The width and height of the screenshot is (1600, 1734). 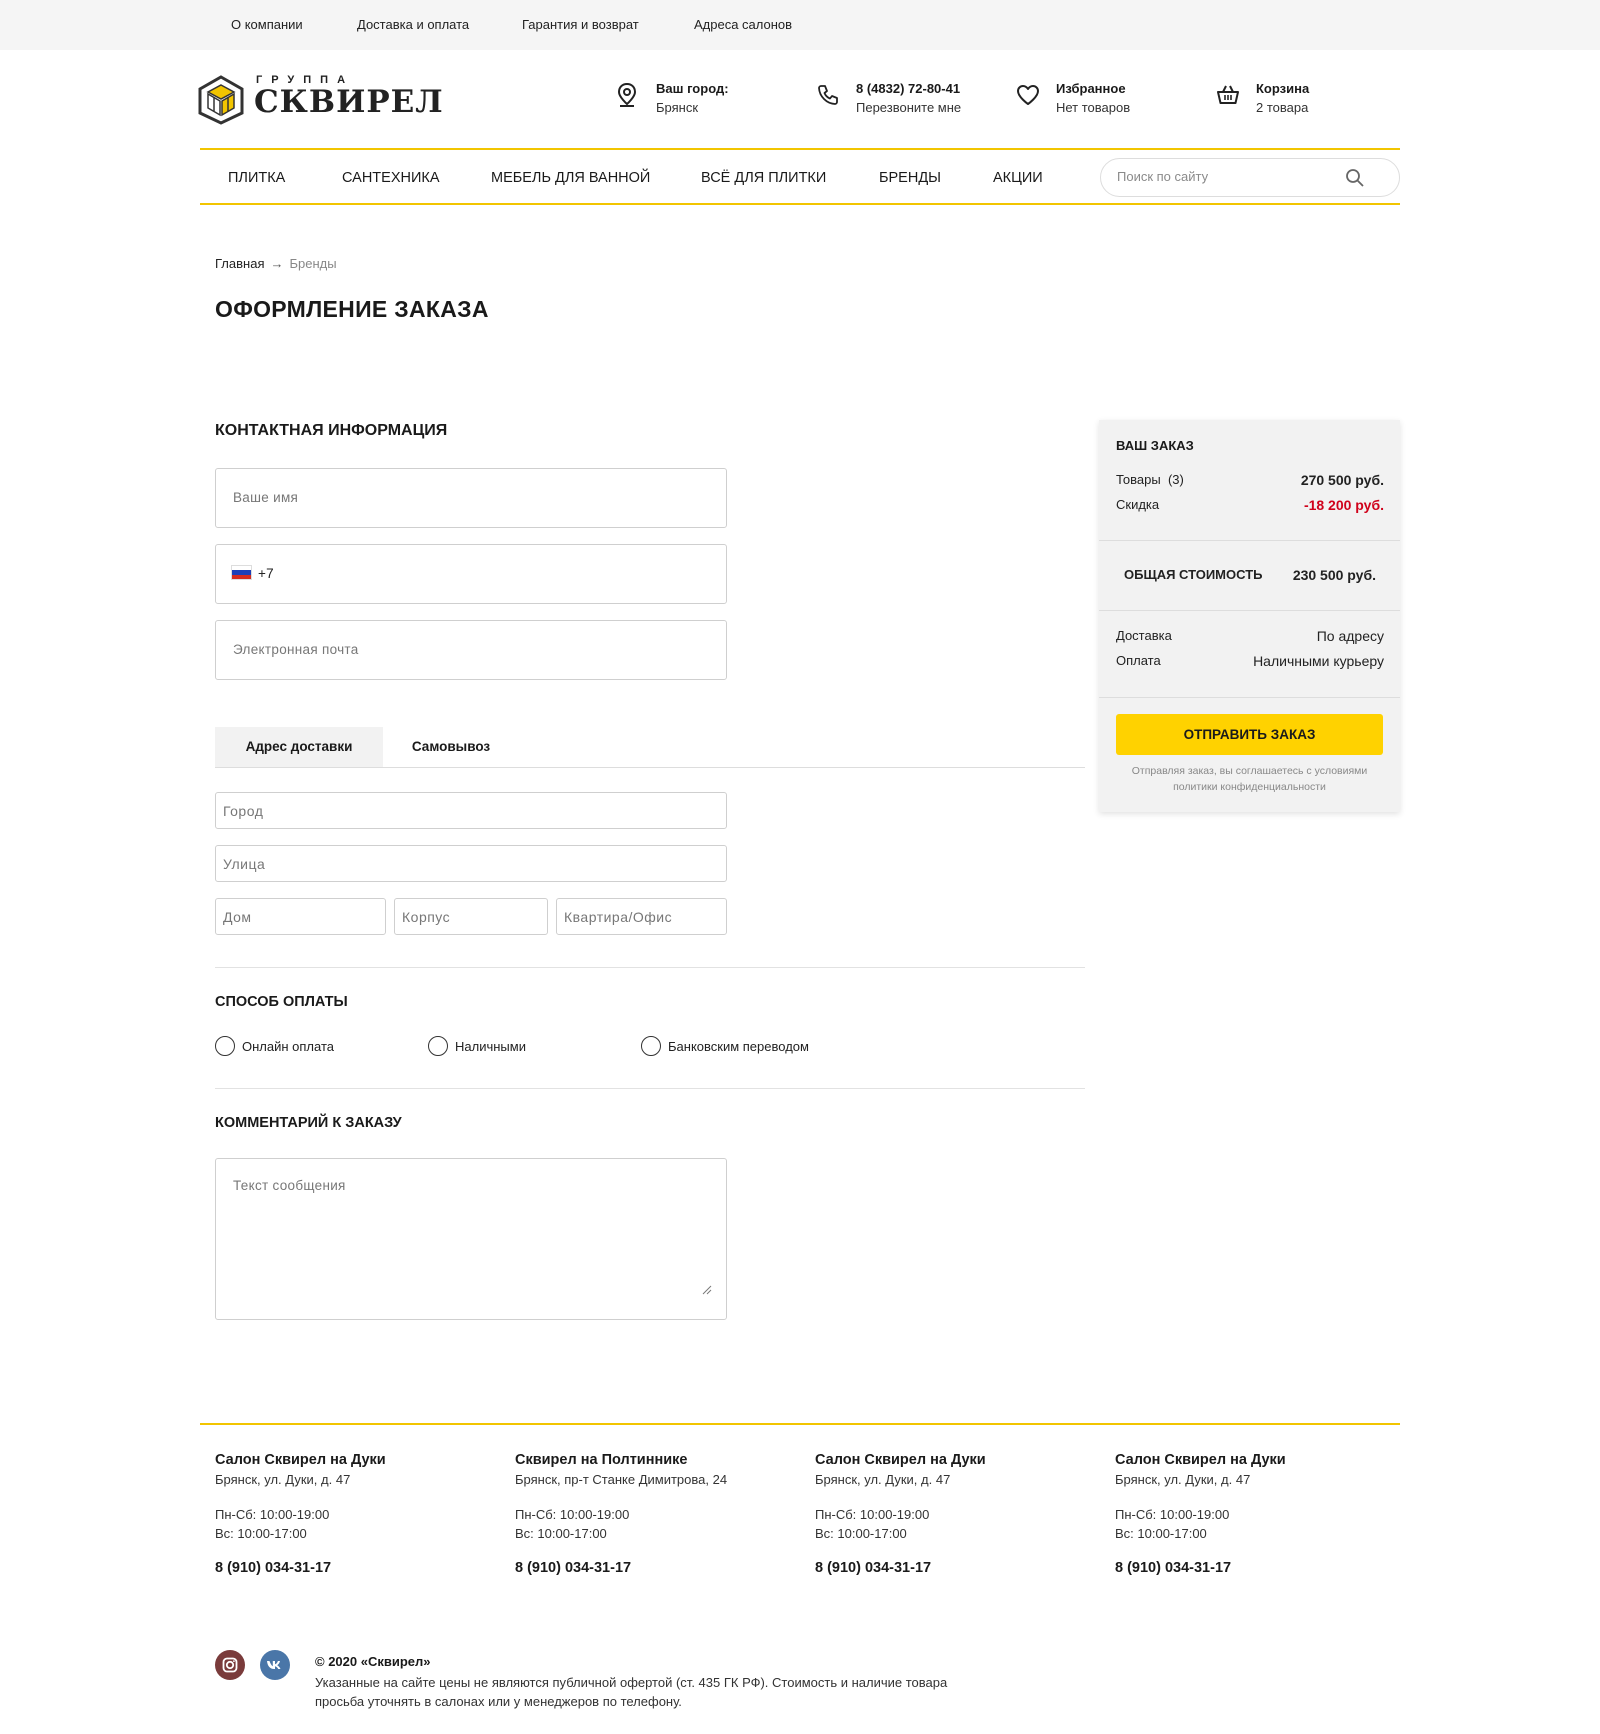 I want to click on city-value: Брянск, so click(x=677, y=107).